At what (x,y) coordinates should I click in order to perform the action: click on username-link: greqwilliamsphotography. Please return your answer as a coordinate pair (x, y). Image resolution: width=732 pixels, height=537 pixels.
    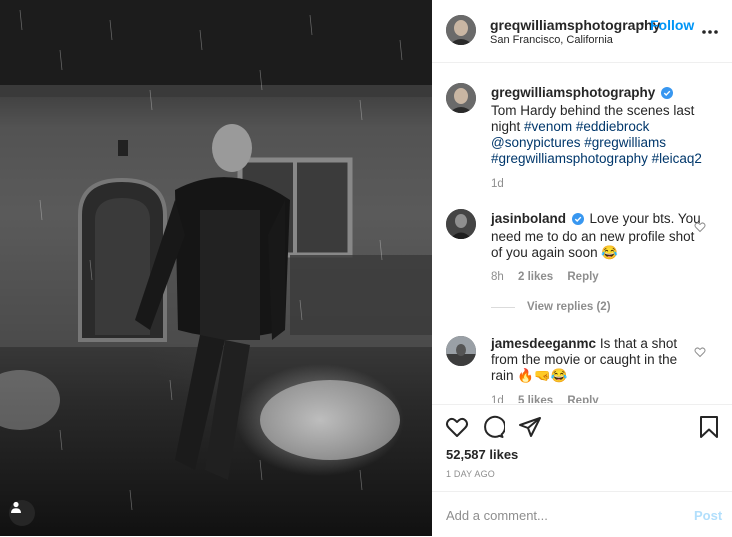
    Looking at the image, I should click on (575, 25).